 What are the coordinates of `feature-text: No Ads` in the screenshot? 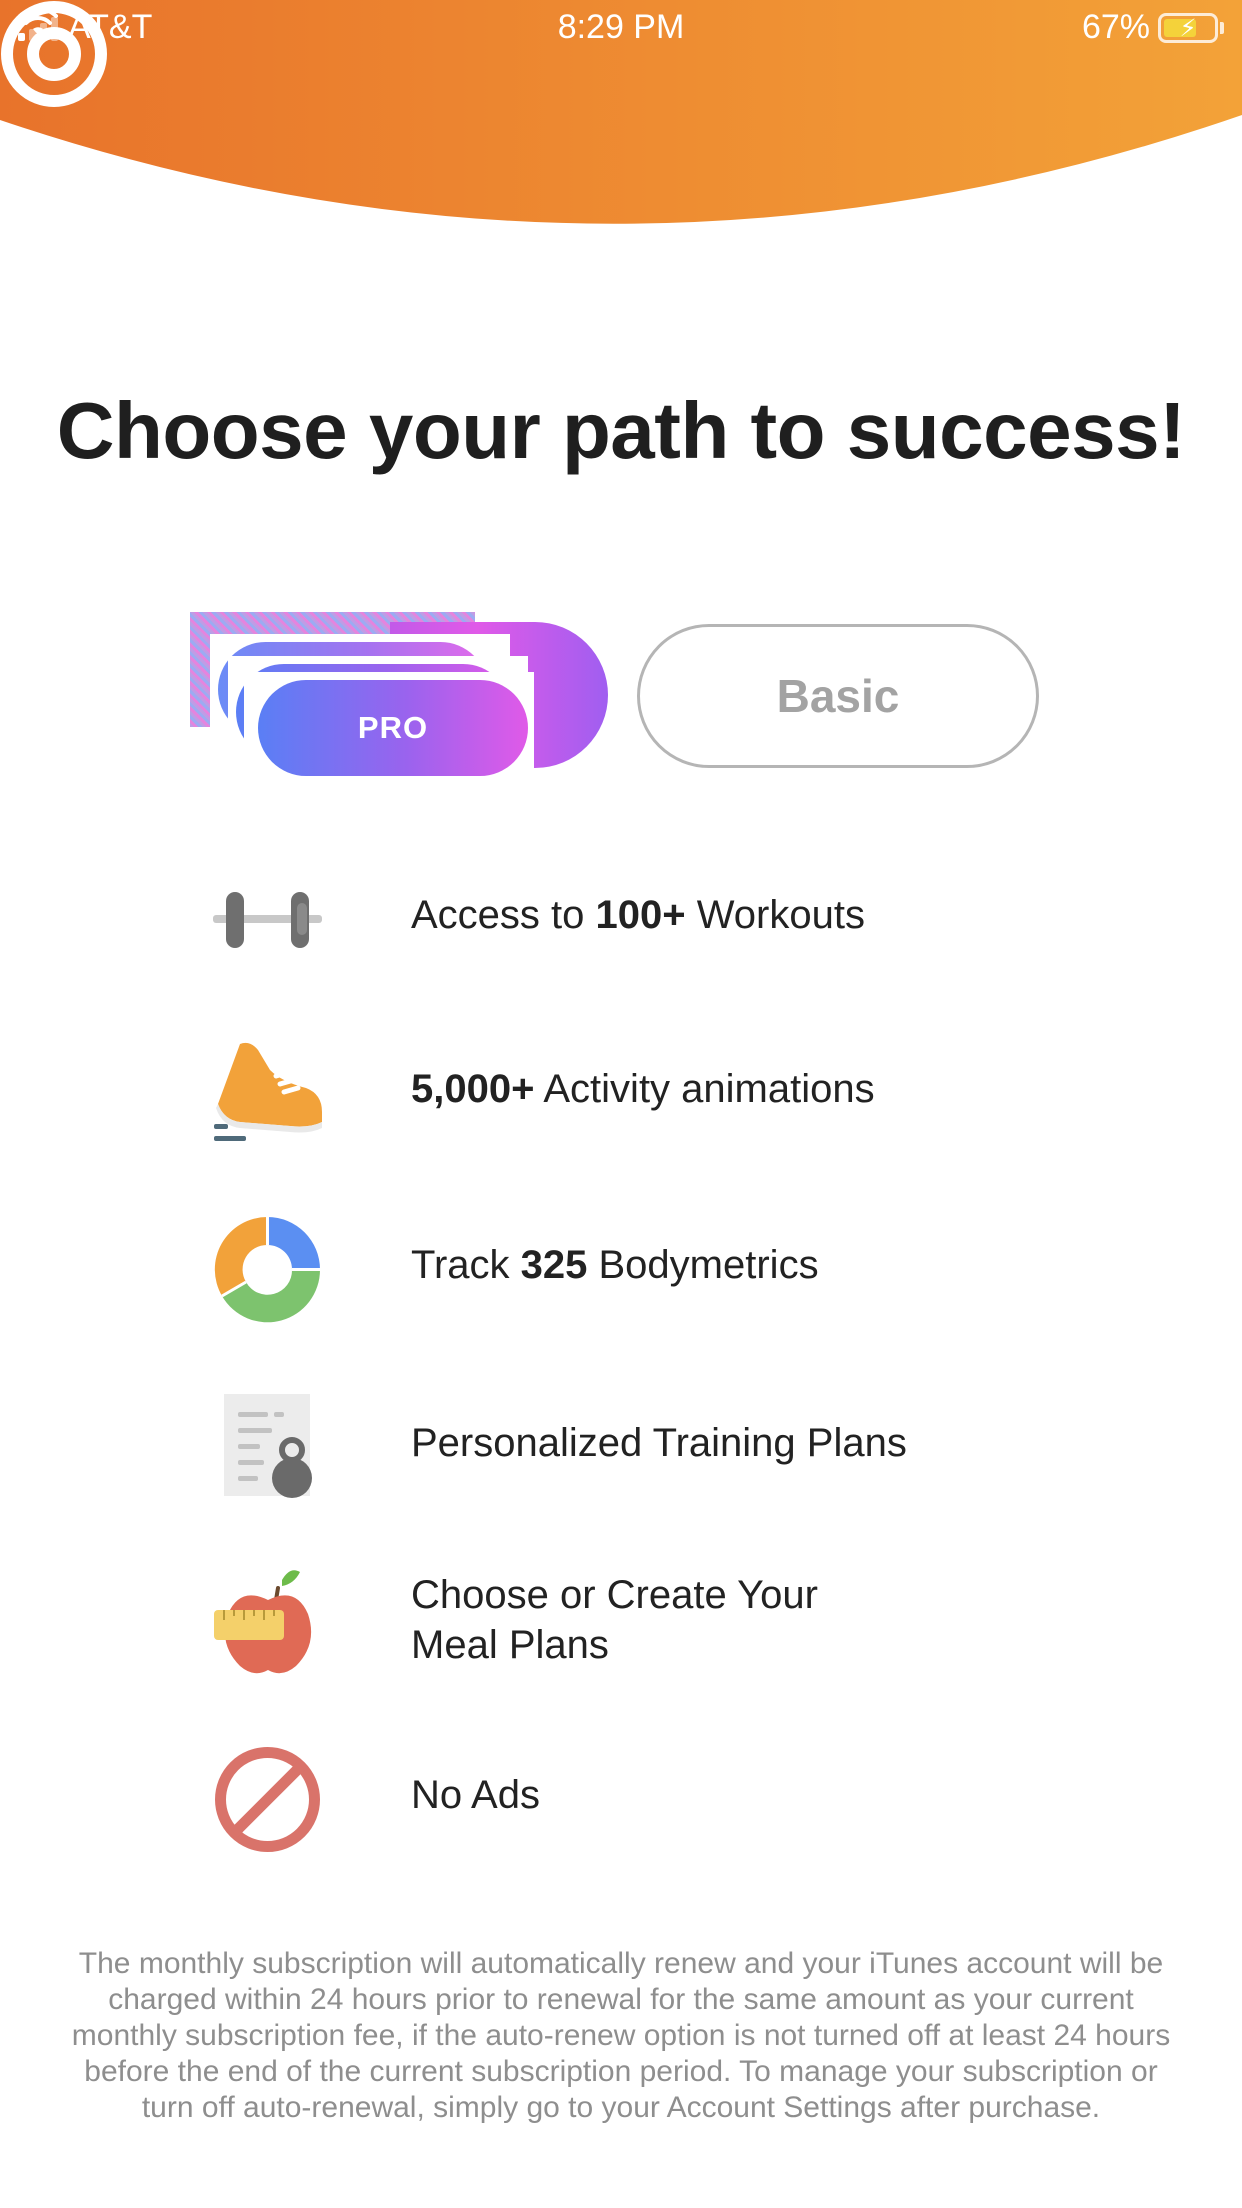 It's located at (475, 1795).